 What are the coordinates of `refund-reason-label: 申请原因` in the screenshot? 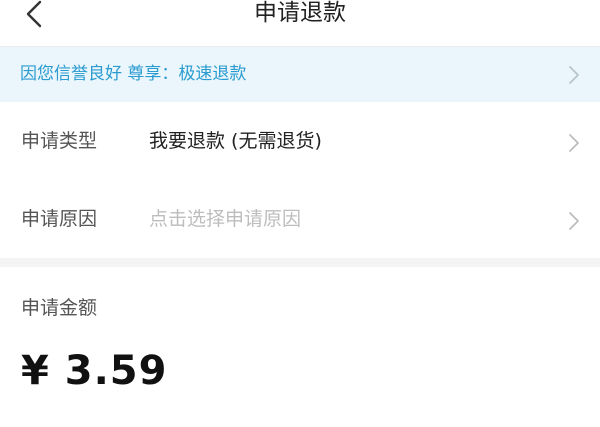 It's located at (59, 219).